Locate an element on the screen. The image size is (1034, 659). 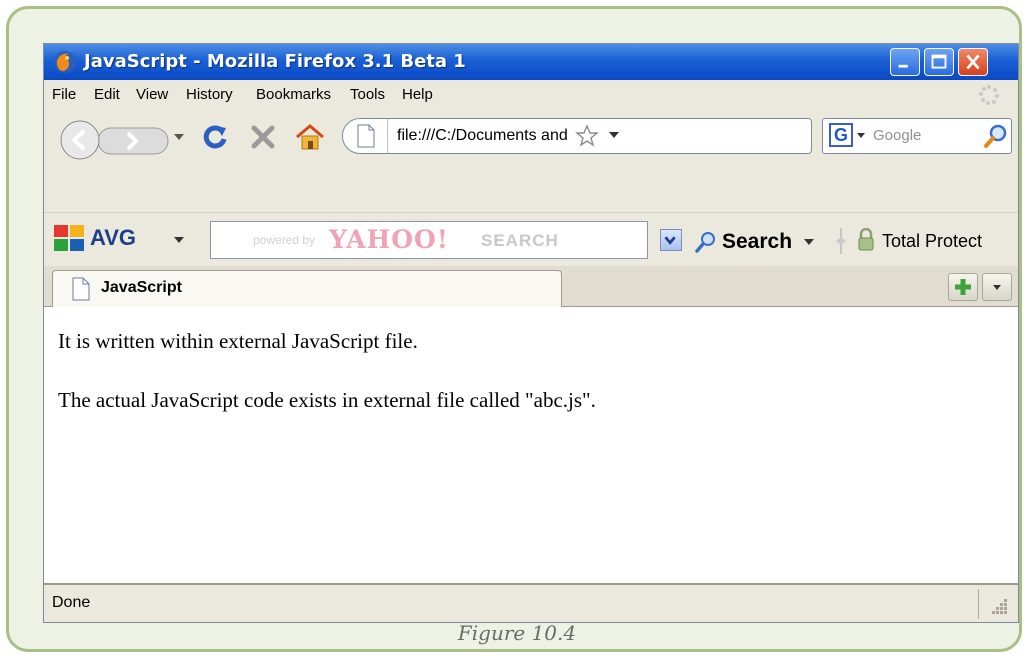
search-dropdown-icon is located at coordinates (809, 243).